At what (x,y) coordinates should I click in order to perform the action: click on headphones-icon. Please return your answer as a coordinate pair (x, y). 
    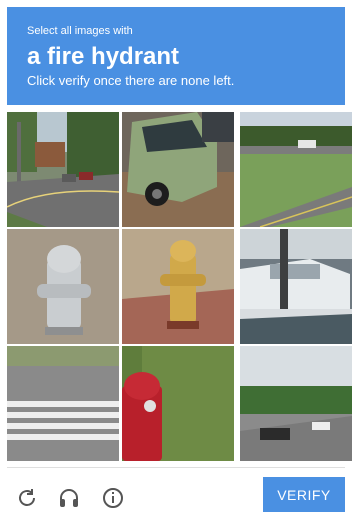
    Looking at the image, I should click on (69, 498).